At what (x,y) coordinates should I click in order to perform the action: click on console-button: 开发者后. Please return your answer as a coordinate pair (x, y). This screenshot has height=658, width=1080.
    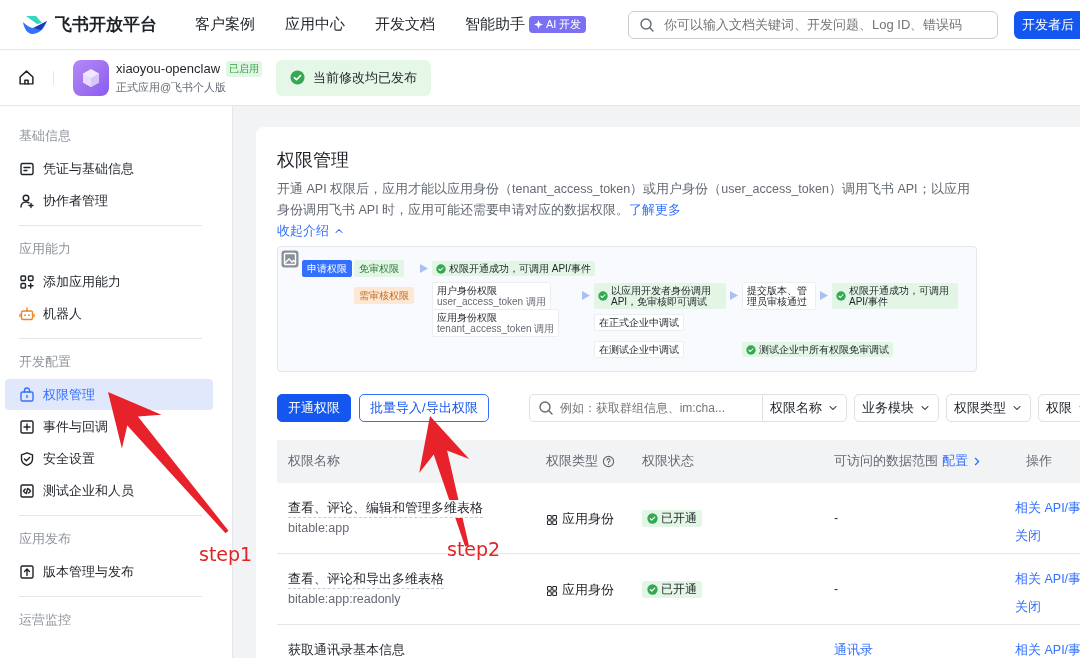
    Looking at the image, I should click on (1047, 24).